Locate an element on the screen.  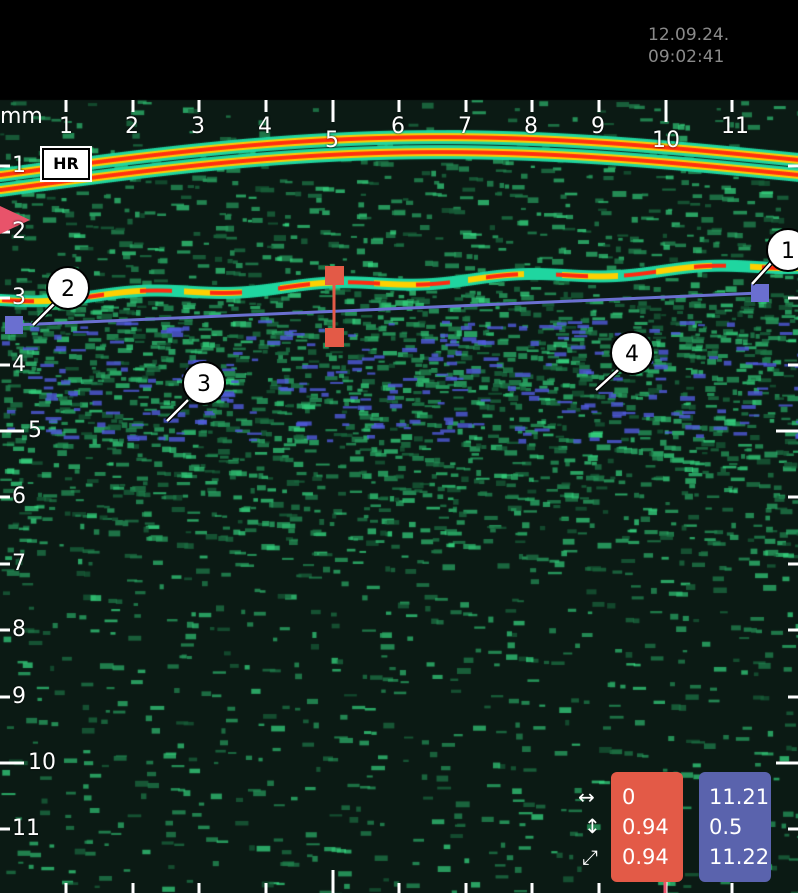
x-tick-label: 3 is located at coordinates (198, 126).